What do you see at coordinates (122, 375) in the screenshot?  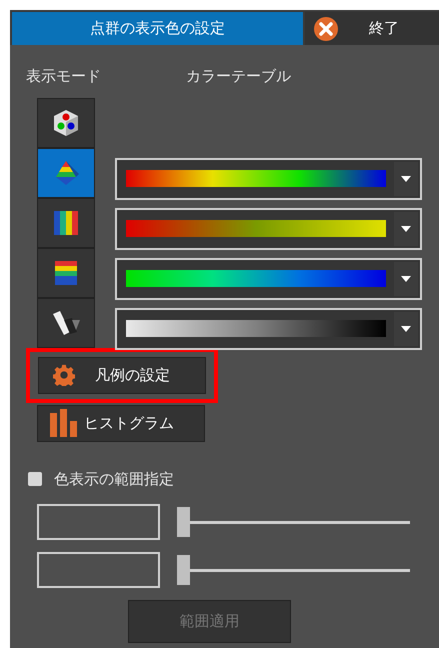 I see `legend-settings-button: 凡例の設定` at bounding box center [122, 375].